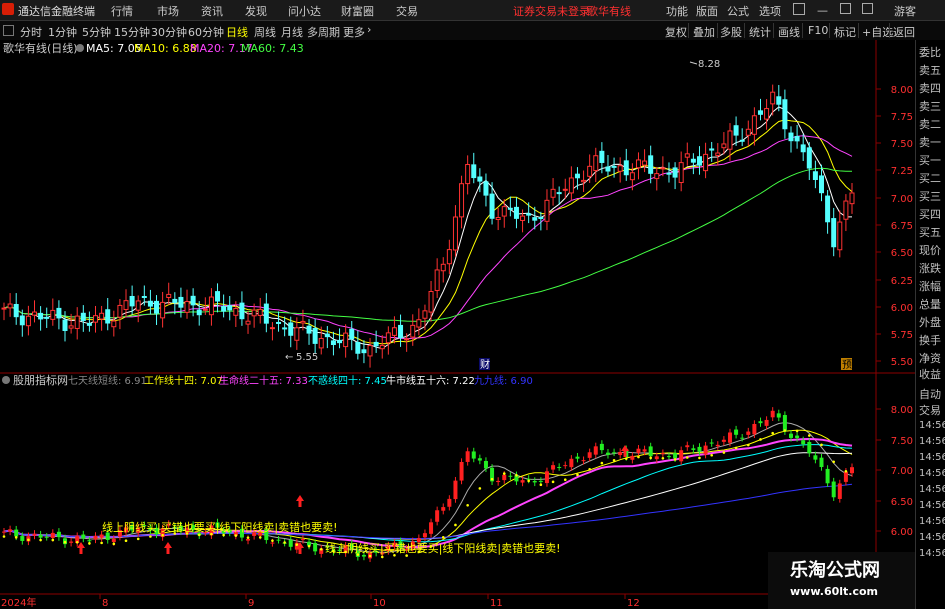 The width and height of the screenshot is (945, 609). Describe the element at coordinates (770, 11) in the screenshot. I see `menu-item-options: 选项` at that location.